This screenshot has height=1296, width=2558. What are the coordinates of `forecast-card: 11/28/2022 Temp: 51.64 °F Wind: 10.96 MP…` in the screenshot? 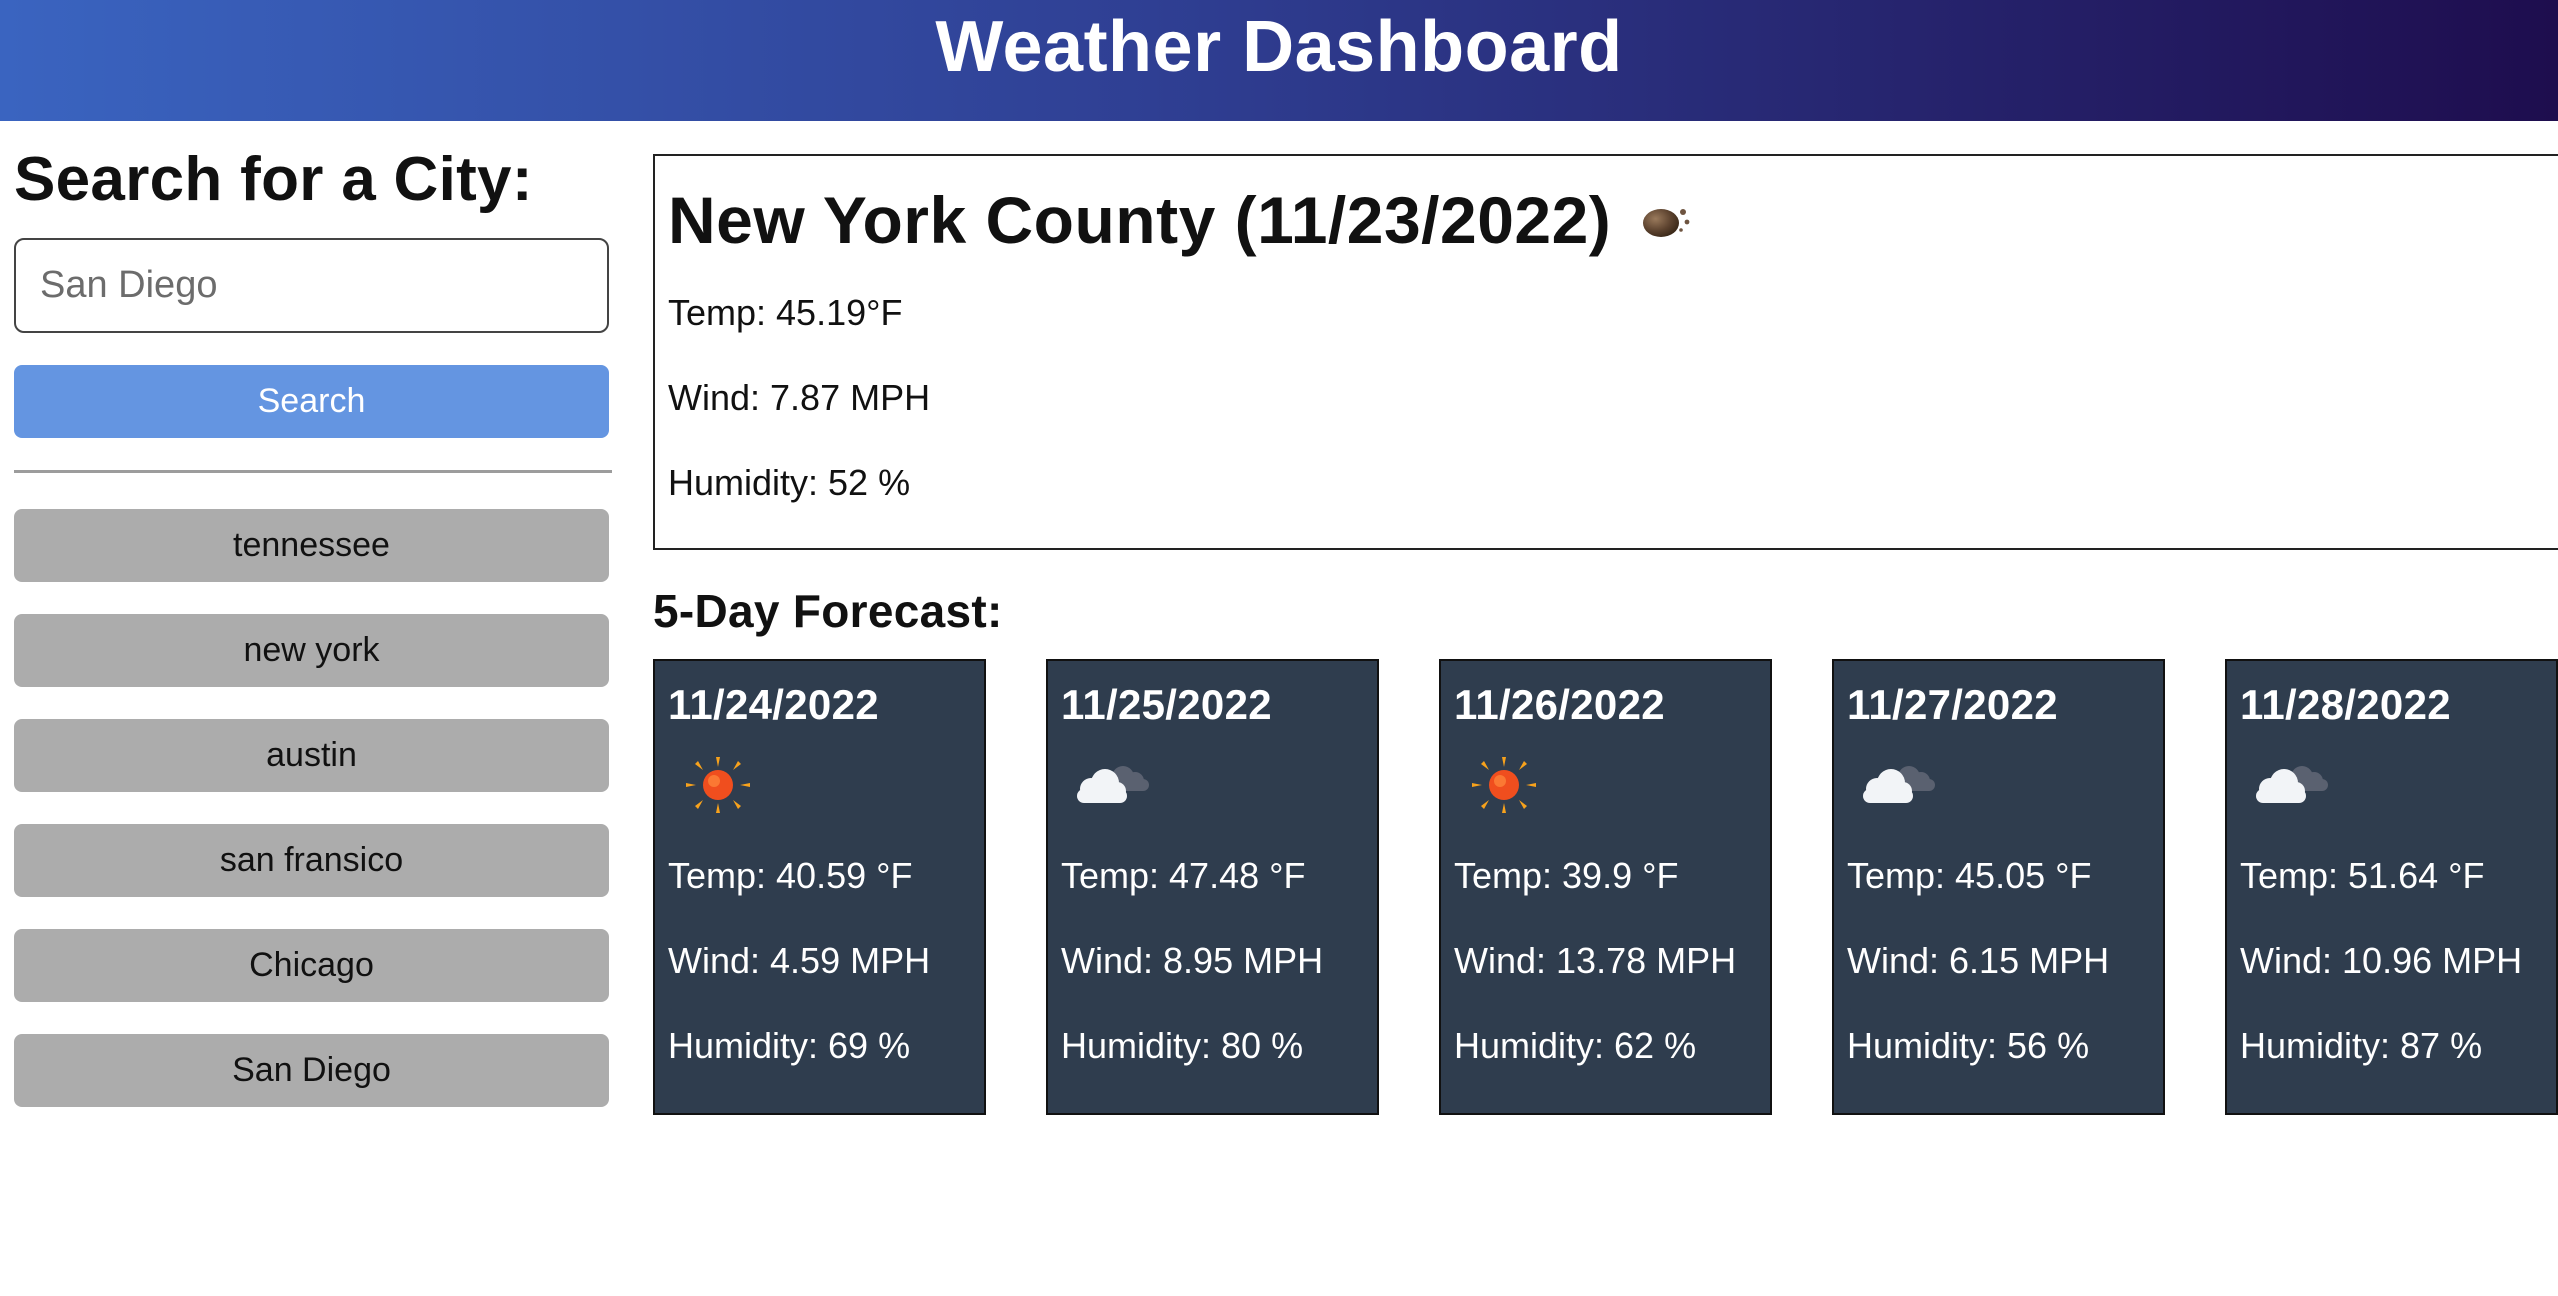 It's located at (2391, 887).